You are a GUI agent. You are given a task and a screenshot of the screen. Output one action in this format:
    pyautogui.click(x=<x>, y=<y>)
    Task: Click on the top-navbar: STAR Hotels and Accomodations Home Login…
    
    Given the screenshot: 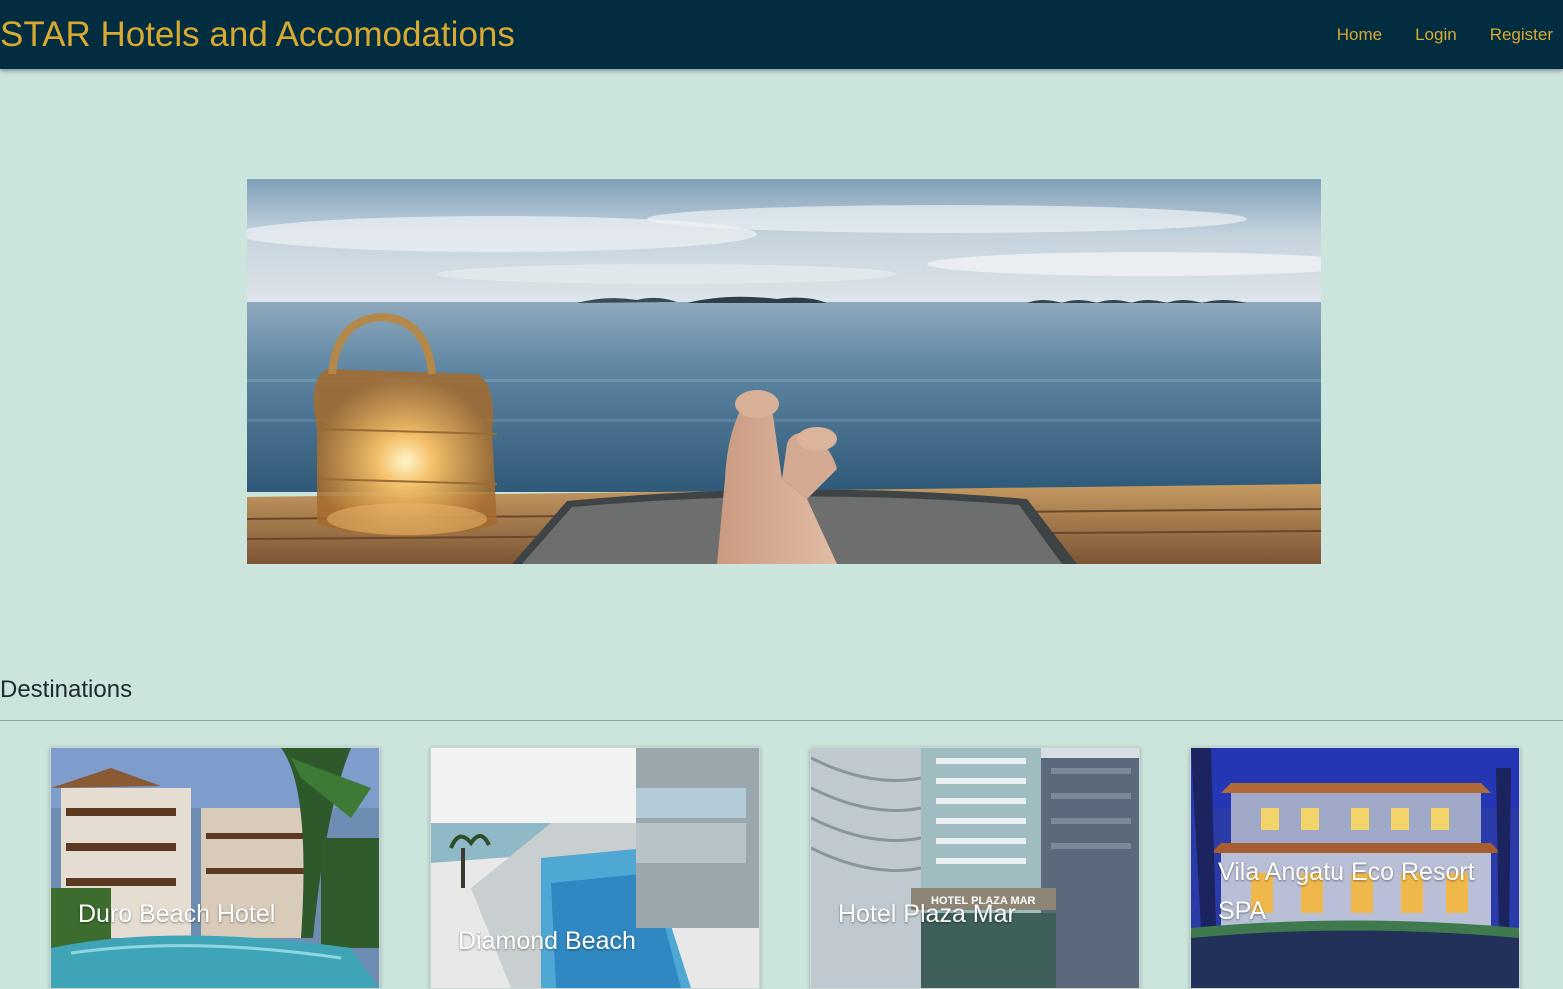 What is the action you would take?
    pyautogui.click(x=781, y=34)
    